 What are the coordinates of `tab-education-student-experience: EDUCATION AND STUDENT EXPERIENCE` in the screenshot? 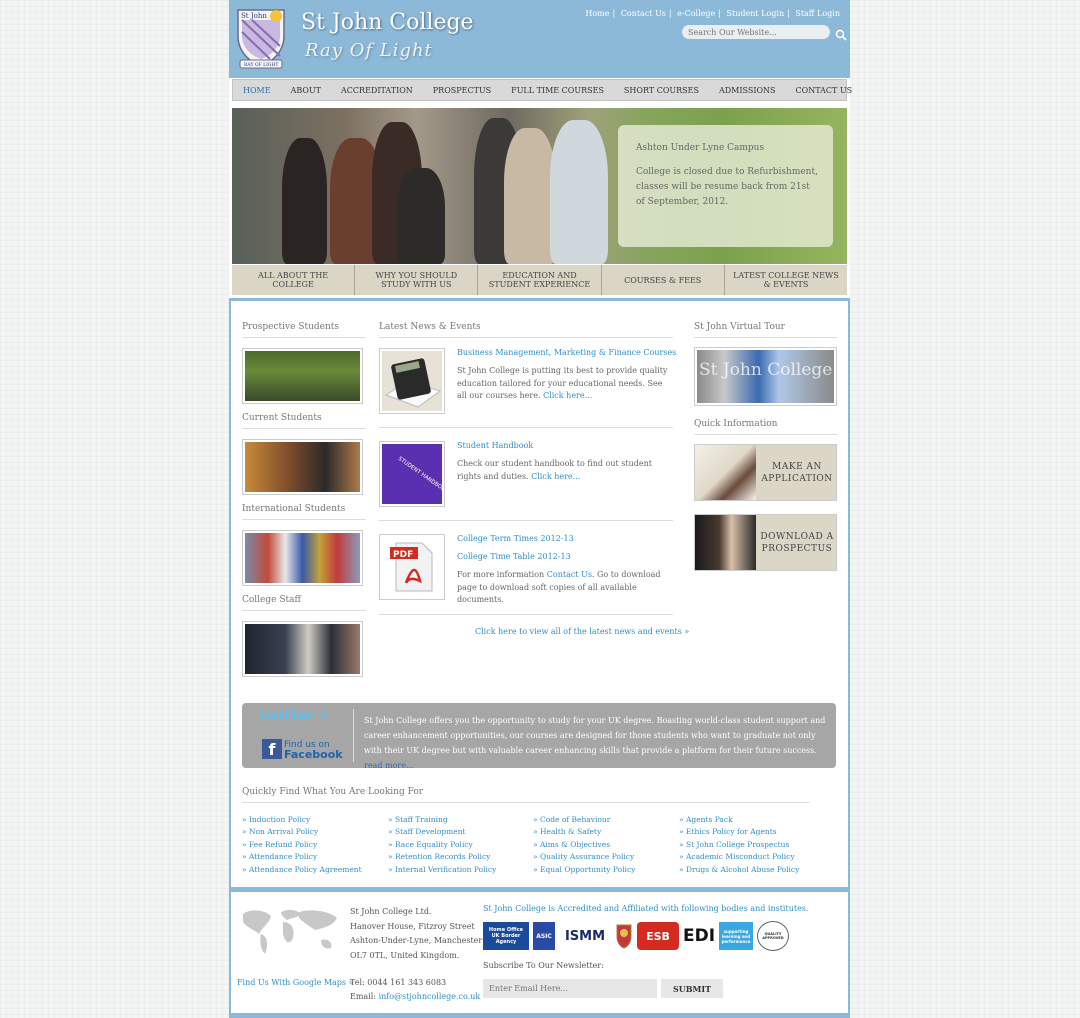 It's located at (540, 280).